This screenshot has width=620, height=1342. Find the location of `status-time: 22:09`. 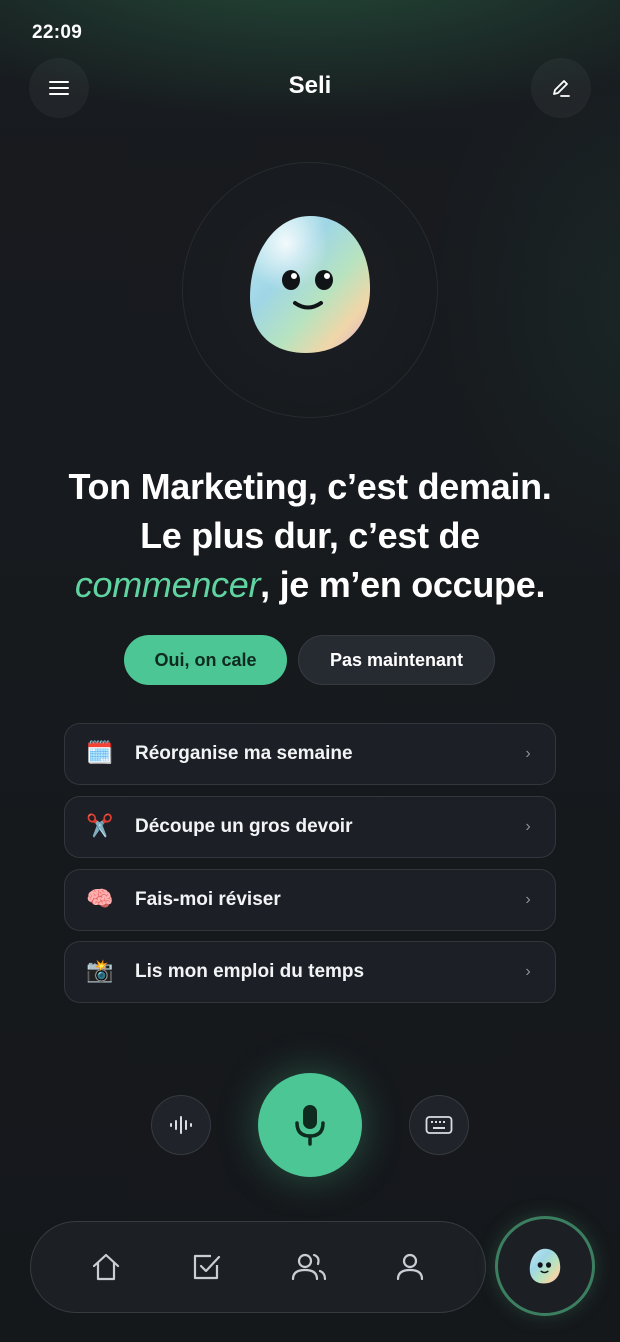

status-time: 22:09 is located at coordinates (57, 32).